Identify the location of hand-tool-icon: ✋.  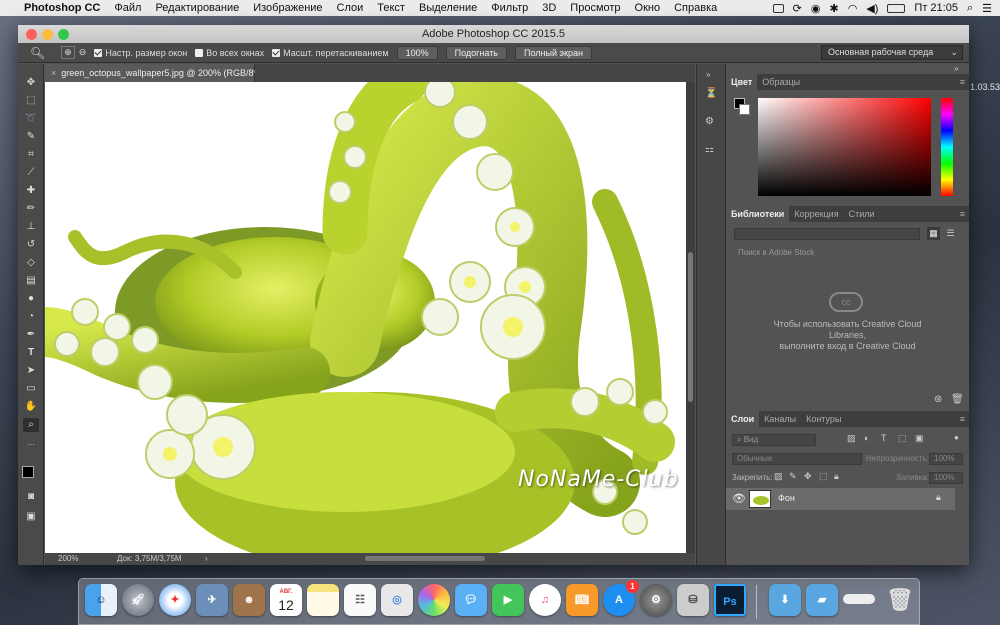
(31, 407).